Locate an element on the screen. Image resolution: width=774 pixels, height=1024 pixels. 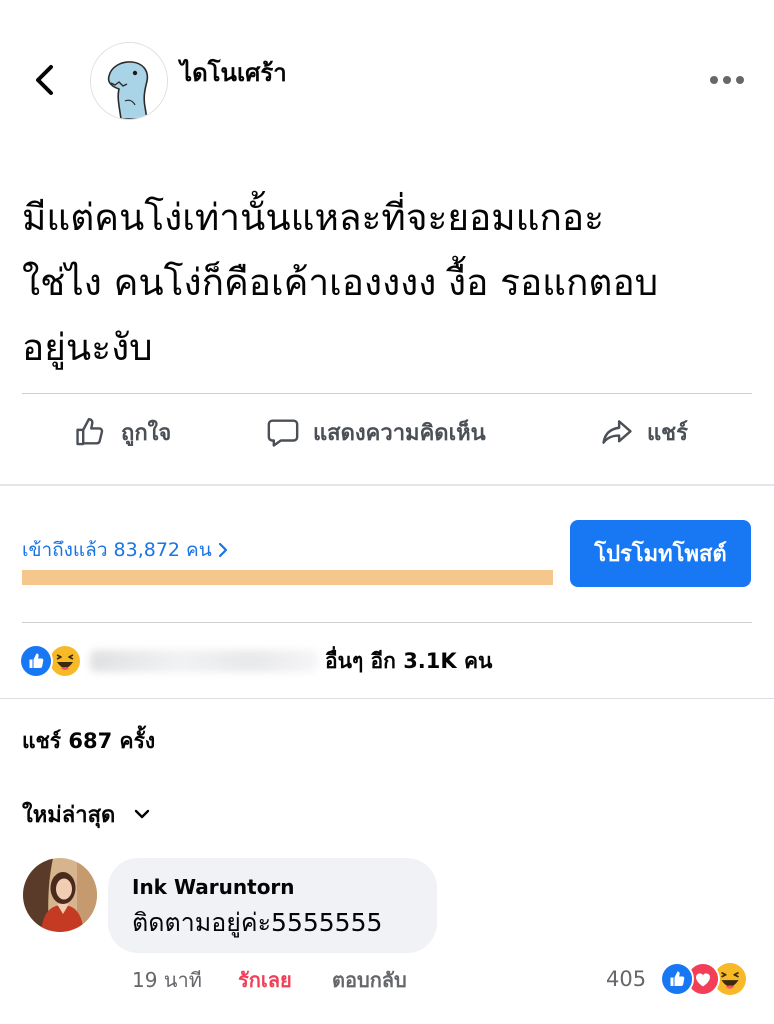
page-avatar is located at coordinates (129, 81).